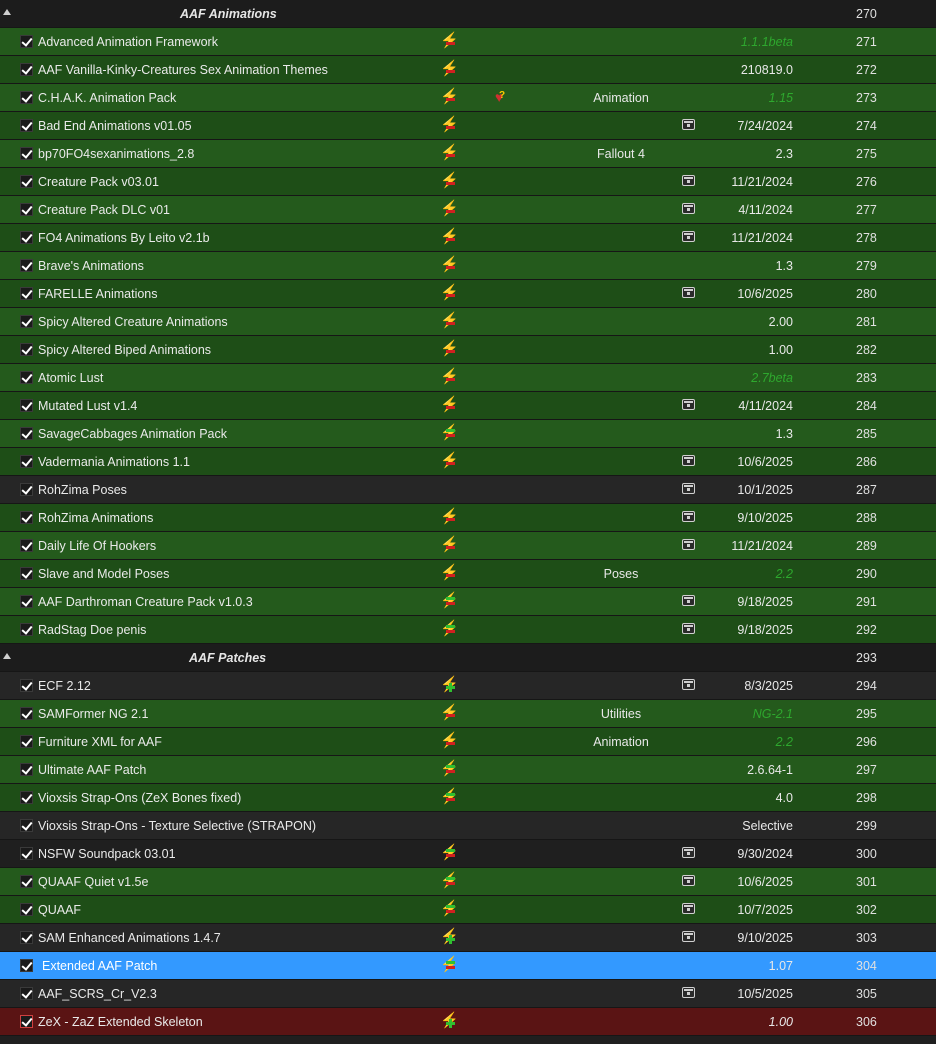 This screenshot has width=936, height=1044. What do you see at coordinates (468, 742) in the screenshot?
I see `mod-row: Furniture XML for AAF ⚡ Animation 2.2 296` at bounding box center [468, 742].